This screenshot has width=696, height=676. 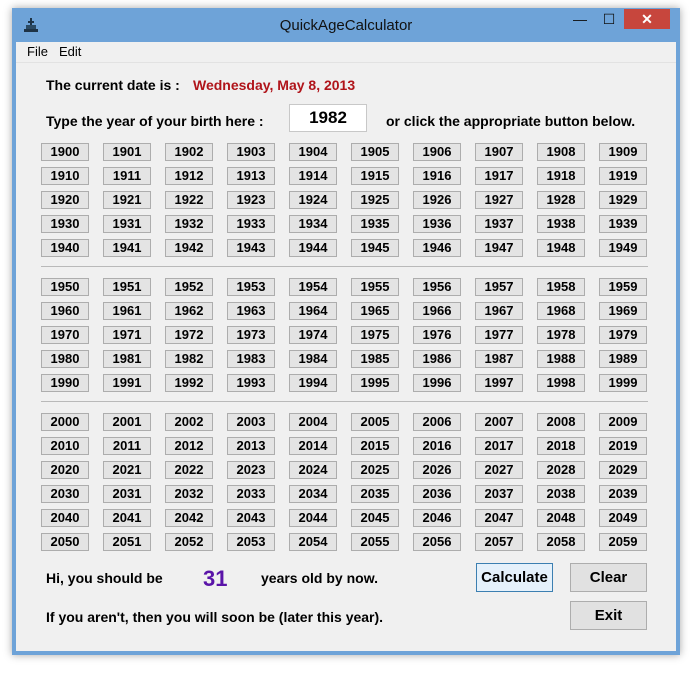 I want to click on year-button: 1995, so click(x=375, y=383).